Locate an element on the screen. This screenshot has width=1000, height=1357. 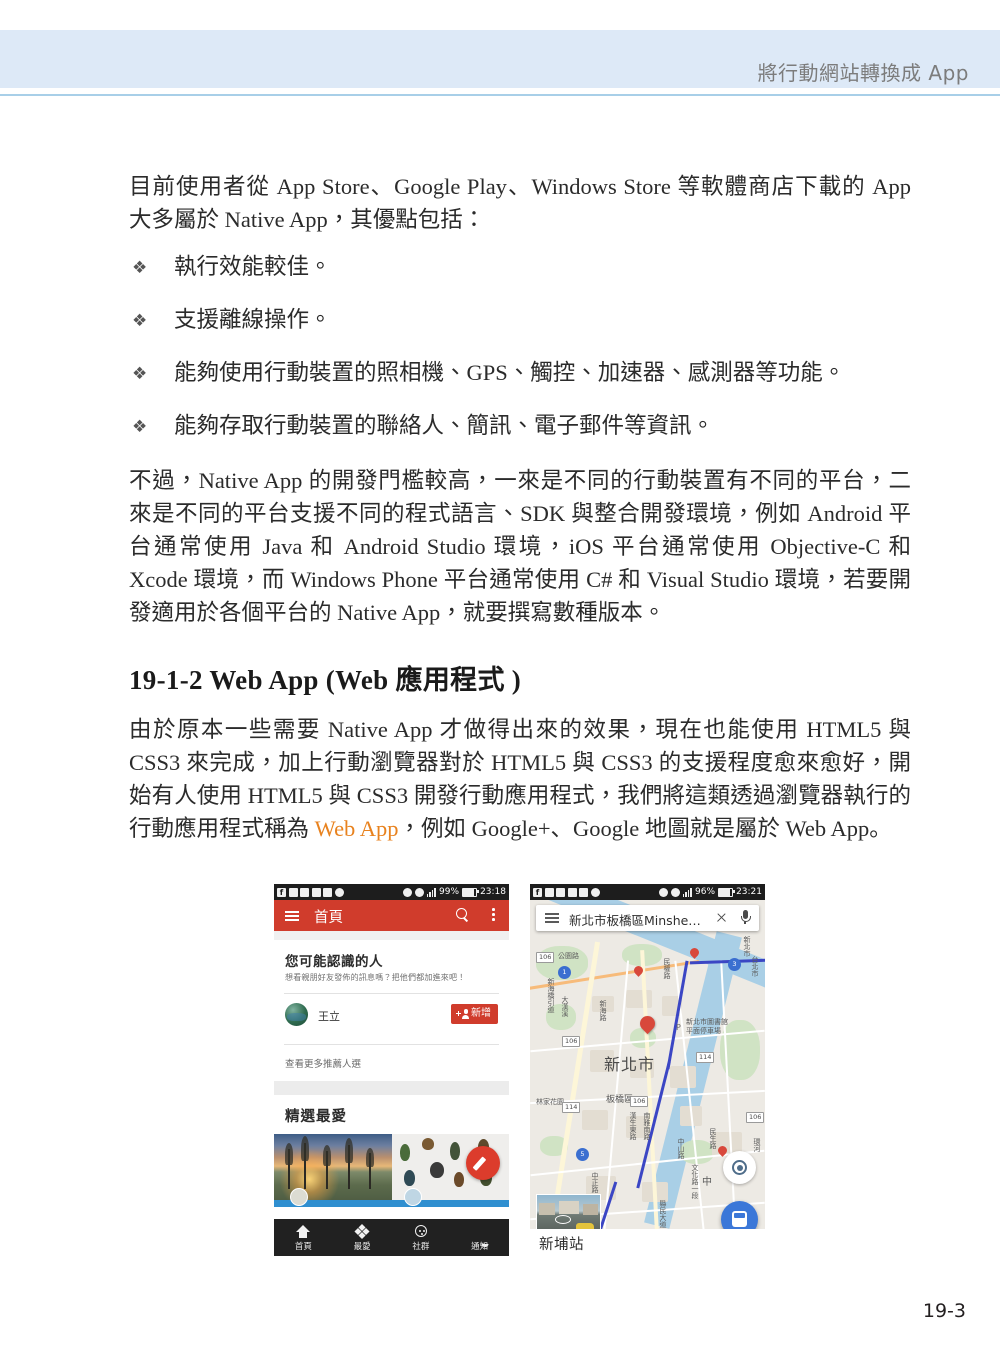
people-card-subtitle: 想看親朋好友發佈的訊息嗎？把他們都加進來吧！ is located at coordinates (375, 977).